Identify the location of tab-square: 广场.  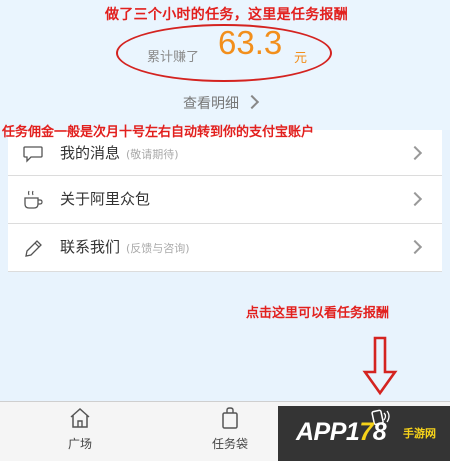
(80, 431).